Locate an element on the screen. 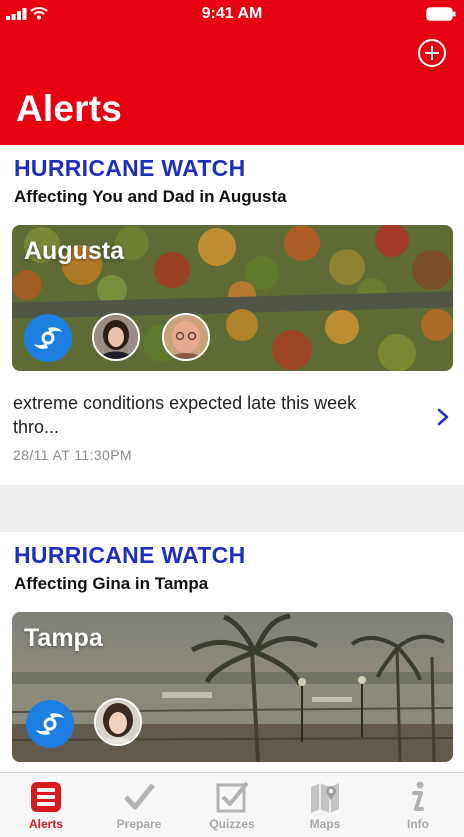  tab-quizzes: Quizzes is located at coordinates (232, 805).